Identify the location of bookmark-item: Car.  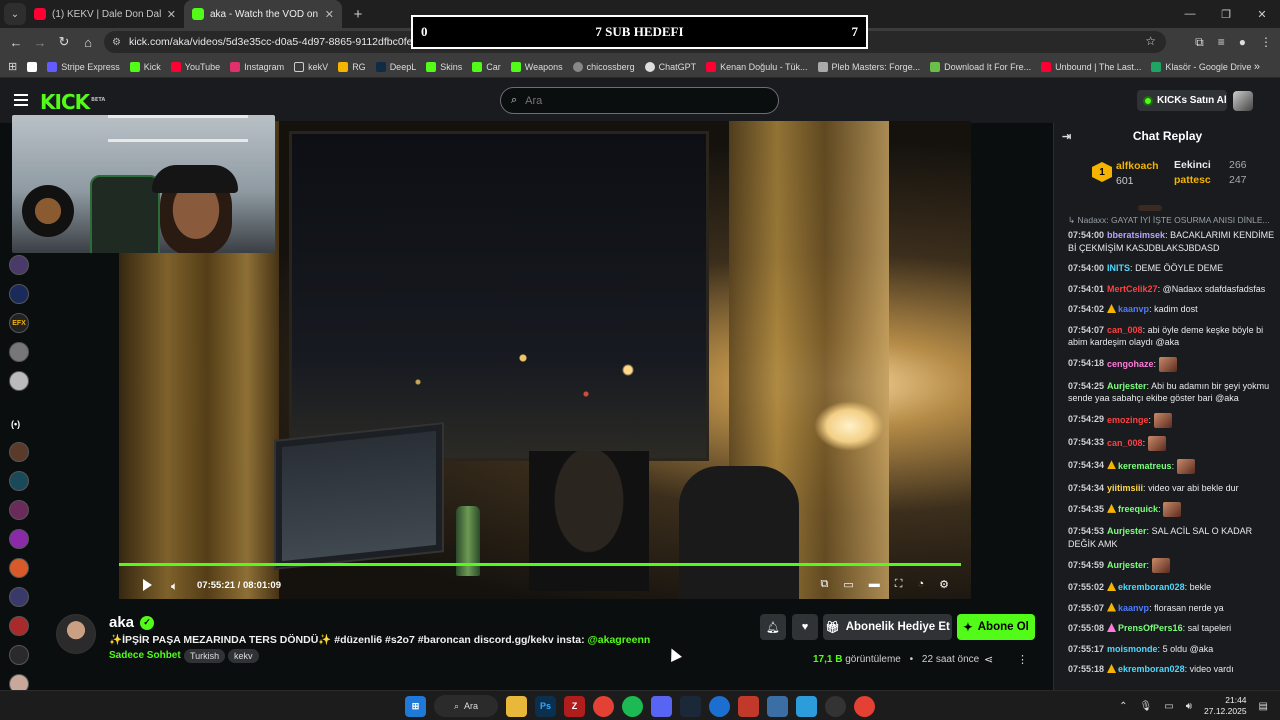
(486, 66).